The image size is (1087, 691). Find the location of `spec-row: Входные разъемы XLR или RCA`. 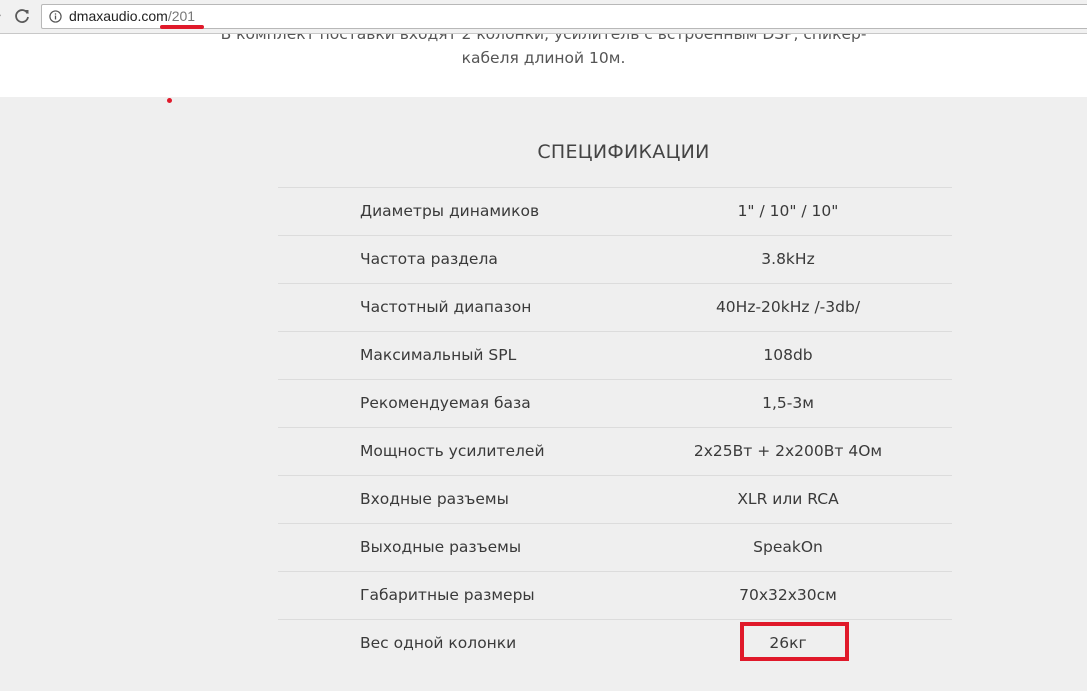

spec-row: Входные разъемы XLR или RCA is located at coordinates (615, 500).